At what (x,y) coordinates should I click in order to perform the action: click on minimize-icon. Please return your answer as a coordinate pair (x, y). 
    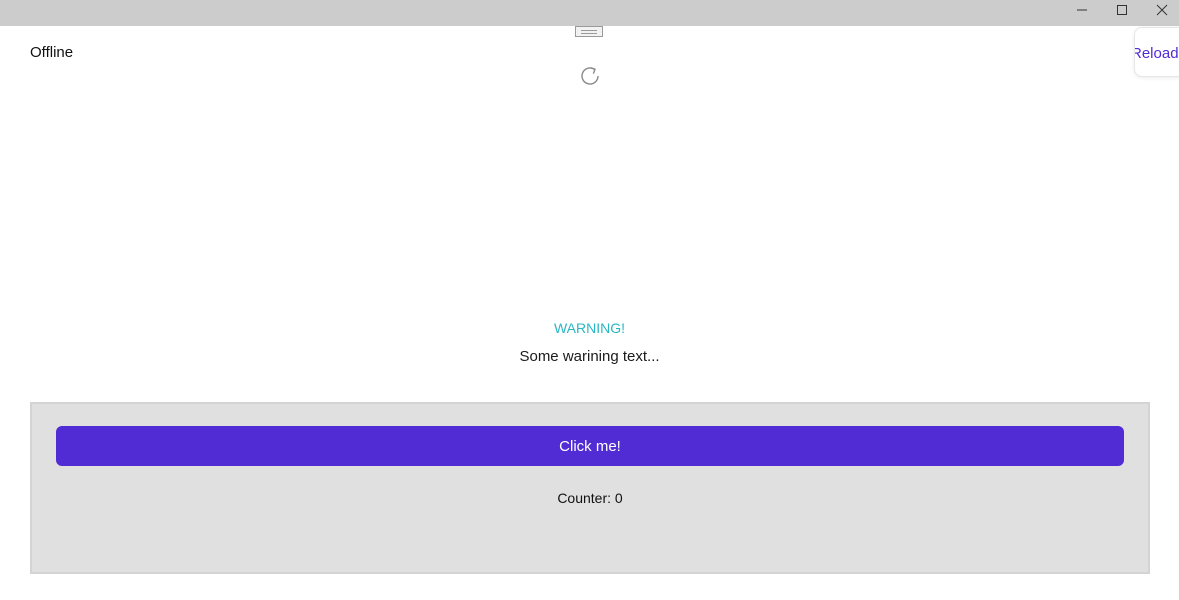
    Looking at the image, I should click on (1082, 10).